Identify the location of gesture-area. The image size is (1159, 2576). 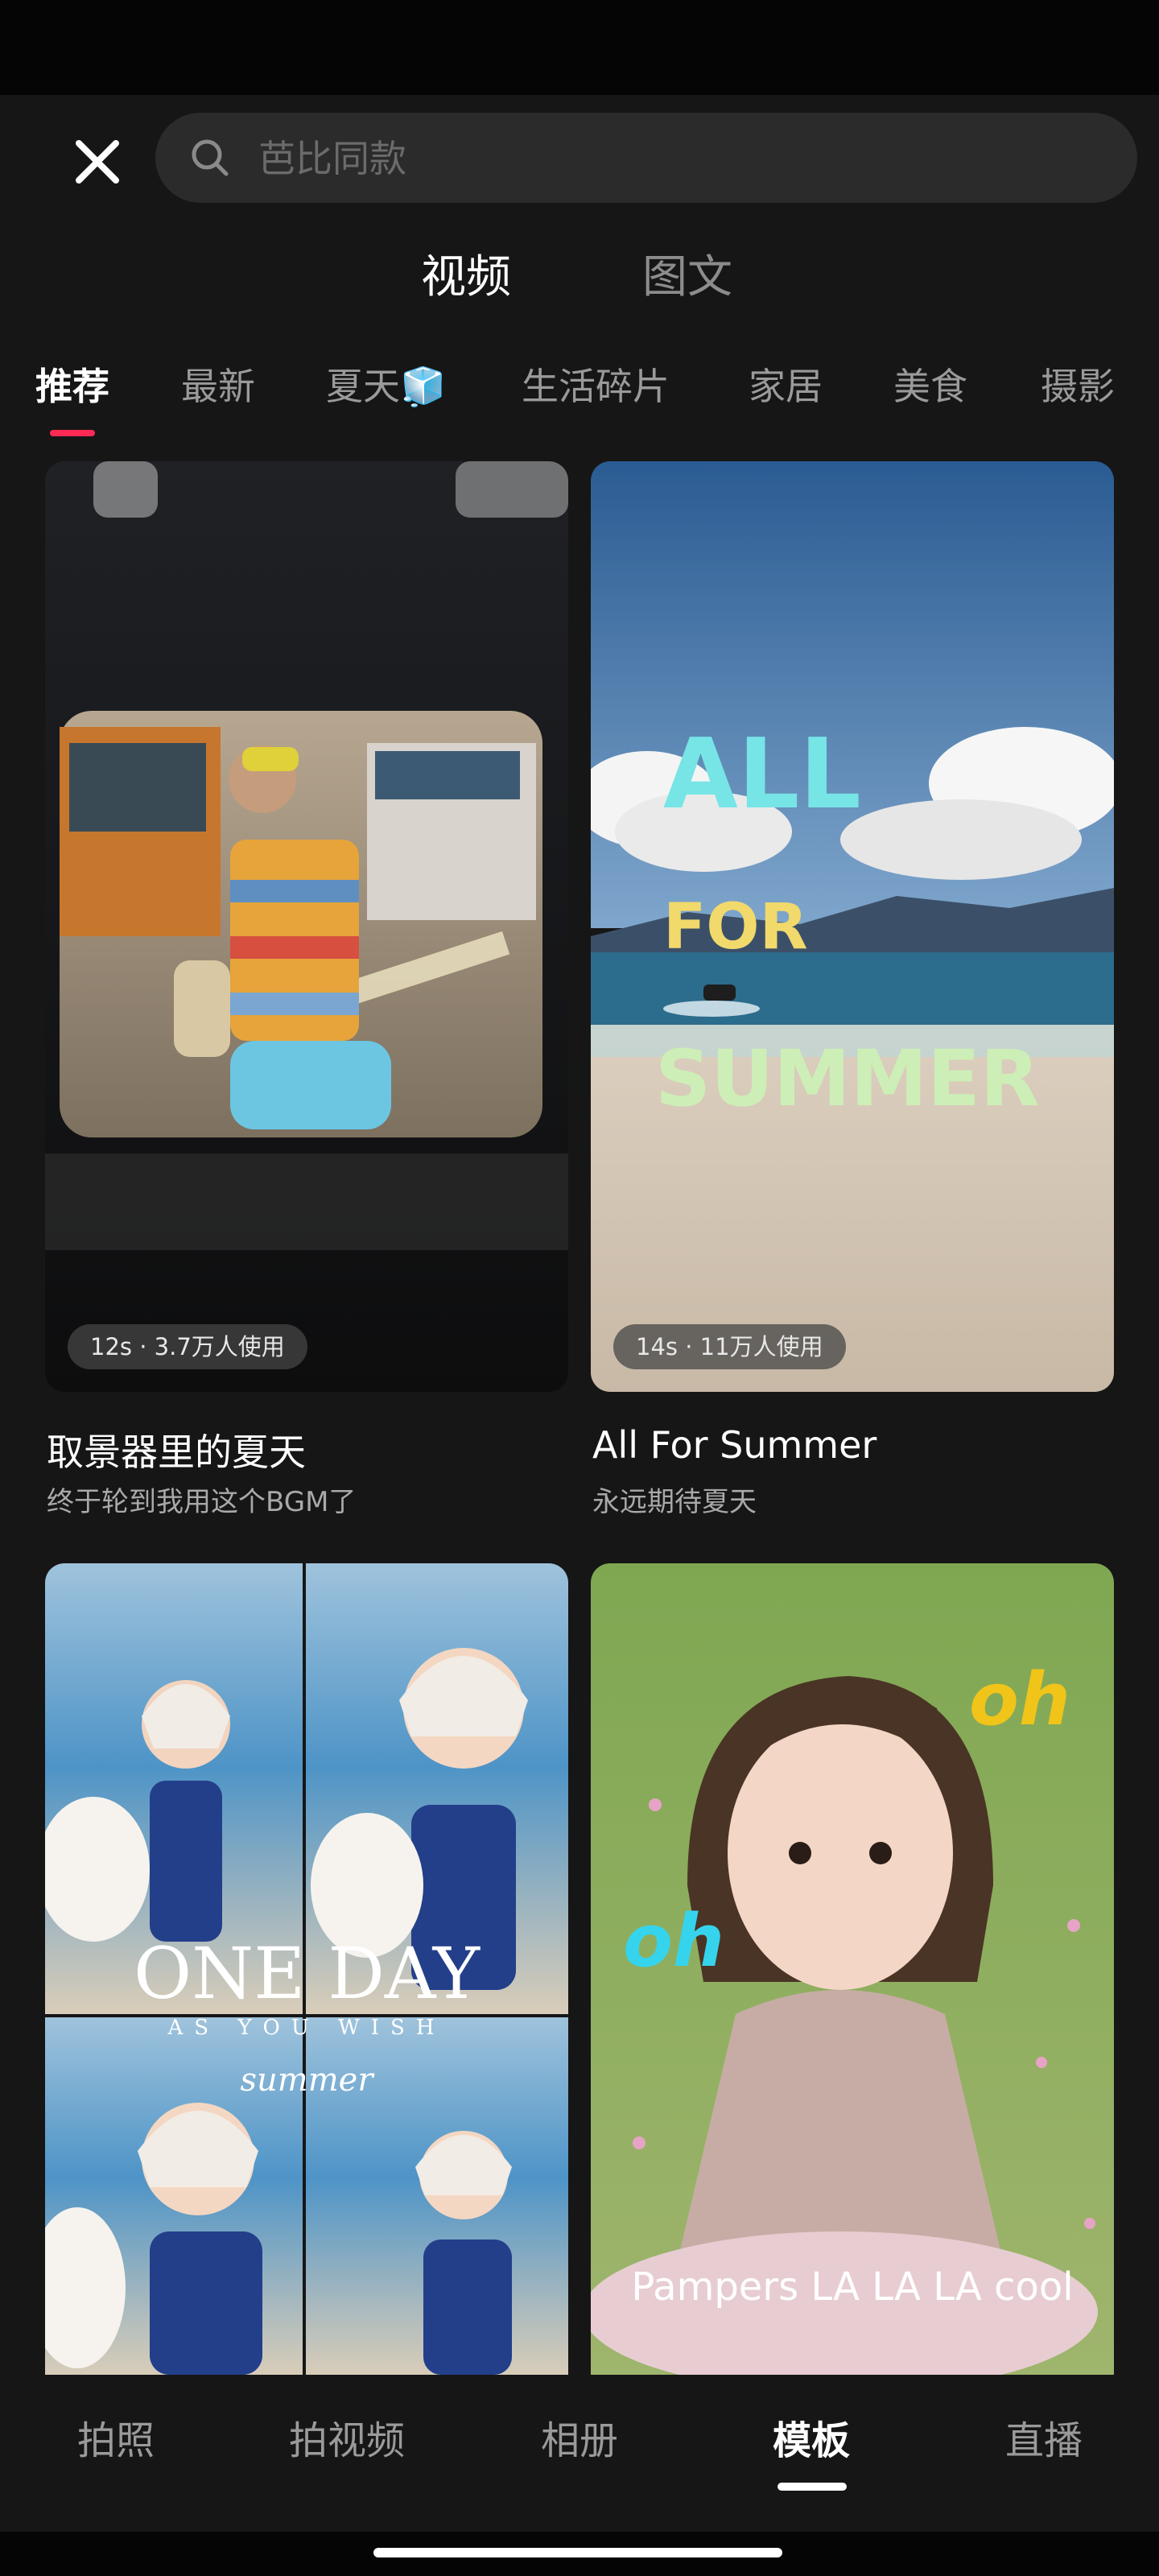
(579, 2554).